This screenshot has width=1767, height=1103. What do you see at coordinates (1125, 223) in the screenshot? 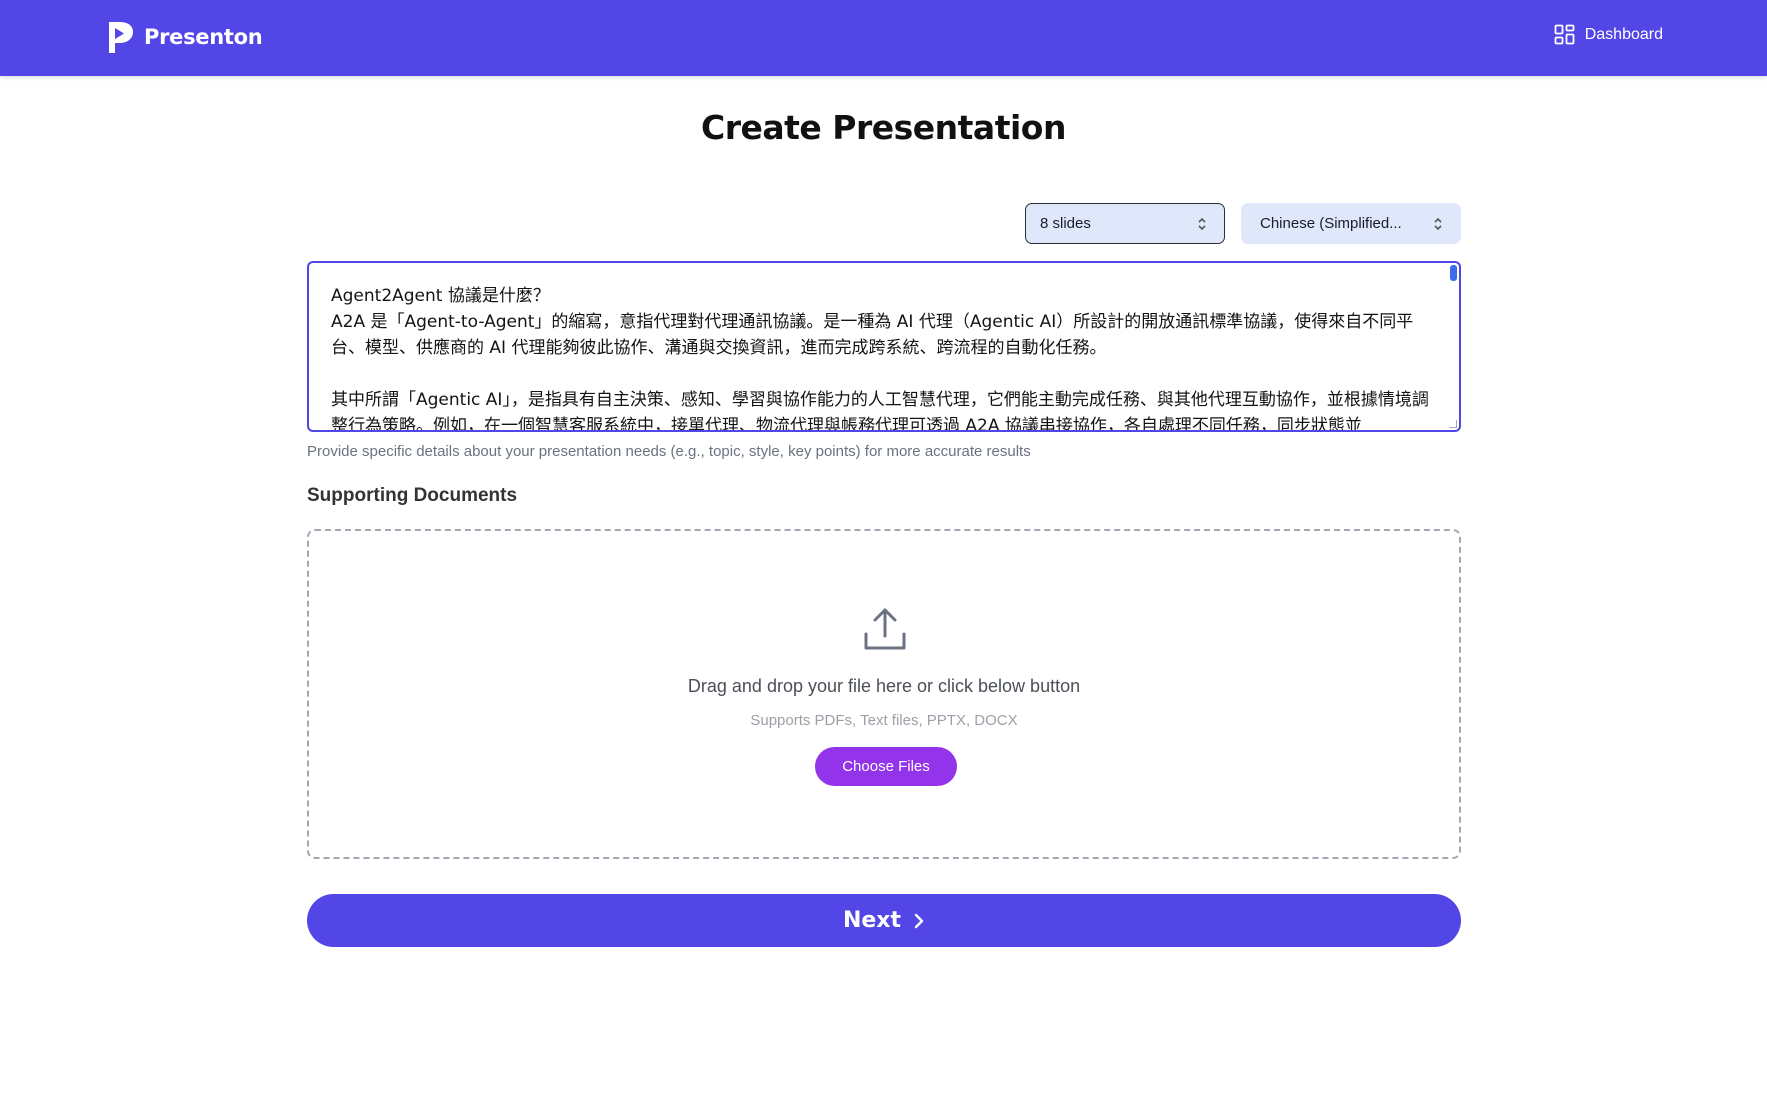
I see `slide-count-select: 8 slides` at bounding box center [1125, 223].